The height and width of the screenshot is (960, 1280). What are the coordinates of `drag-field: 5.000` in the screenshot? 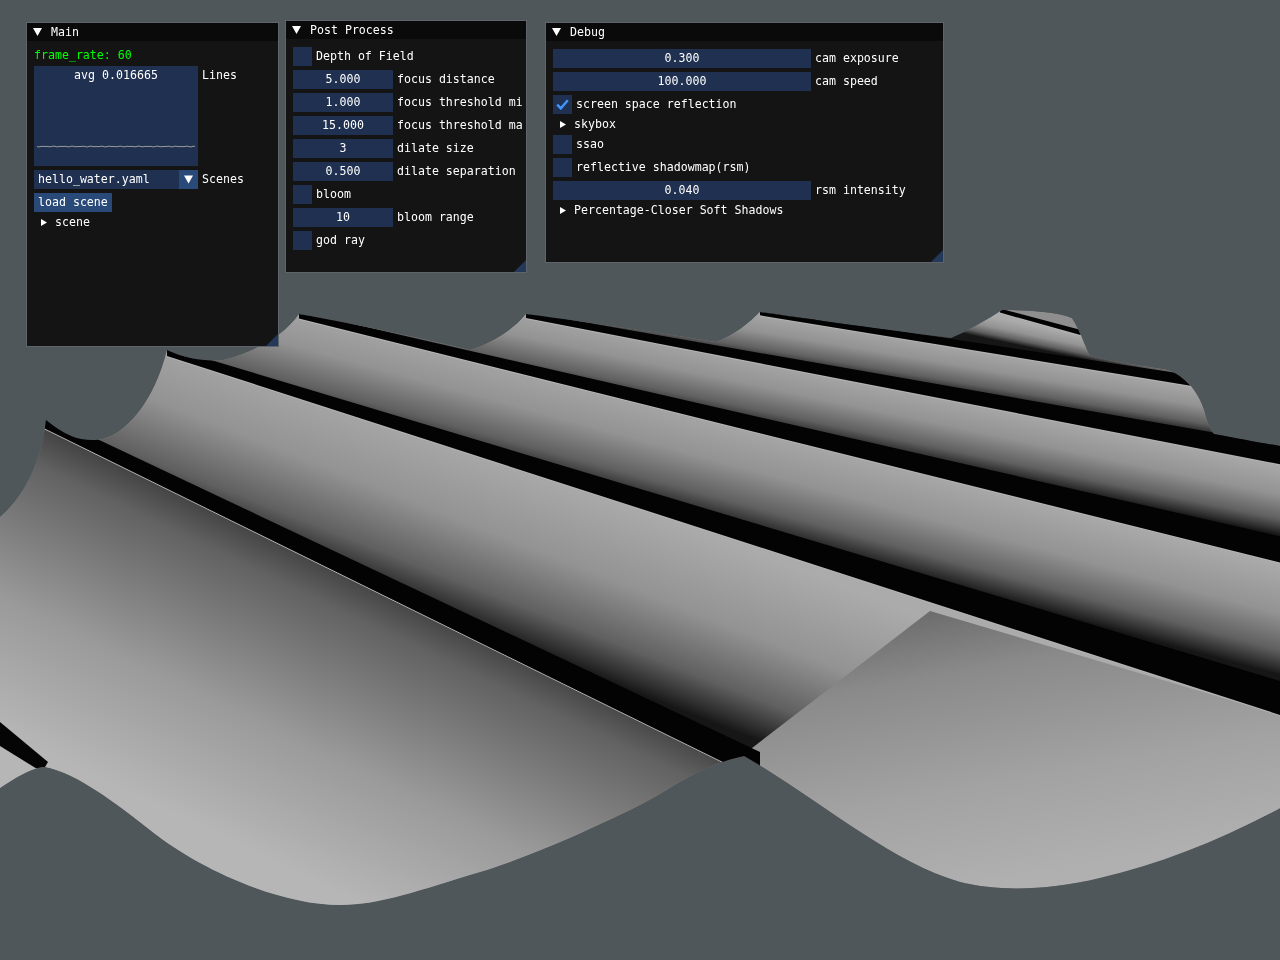 It's located at (343, 79).